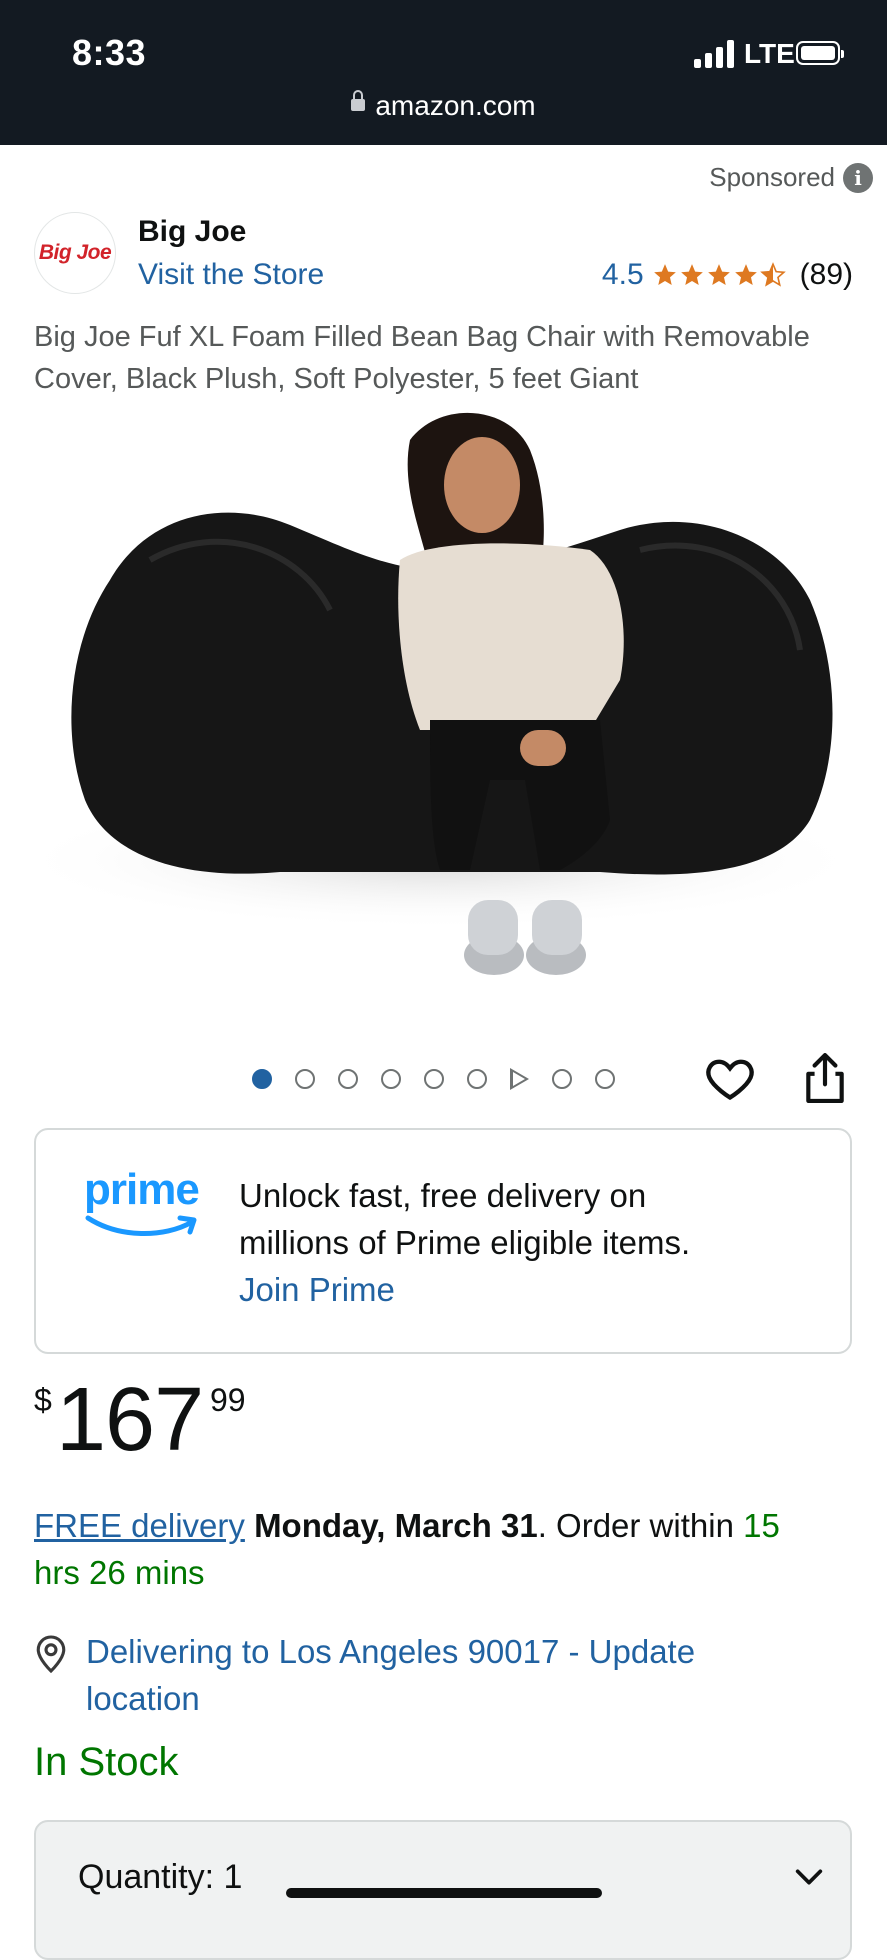 Image resolution: width=887 pixels, height=1960 pixels. Describe the element at coordinates (519, 1079) in the screenshot. I see `video-play-icon` at that location.